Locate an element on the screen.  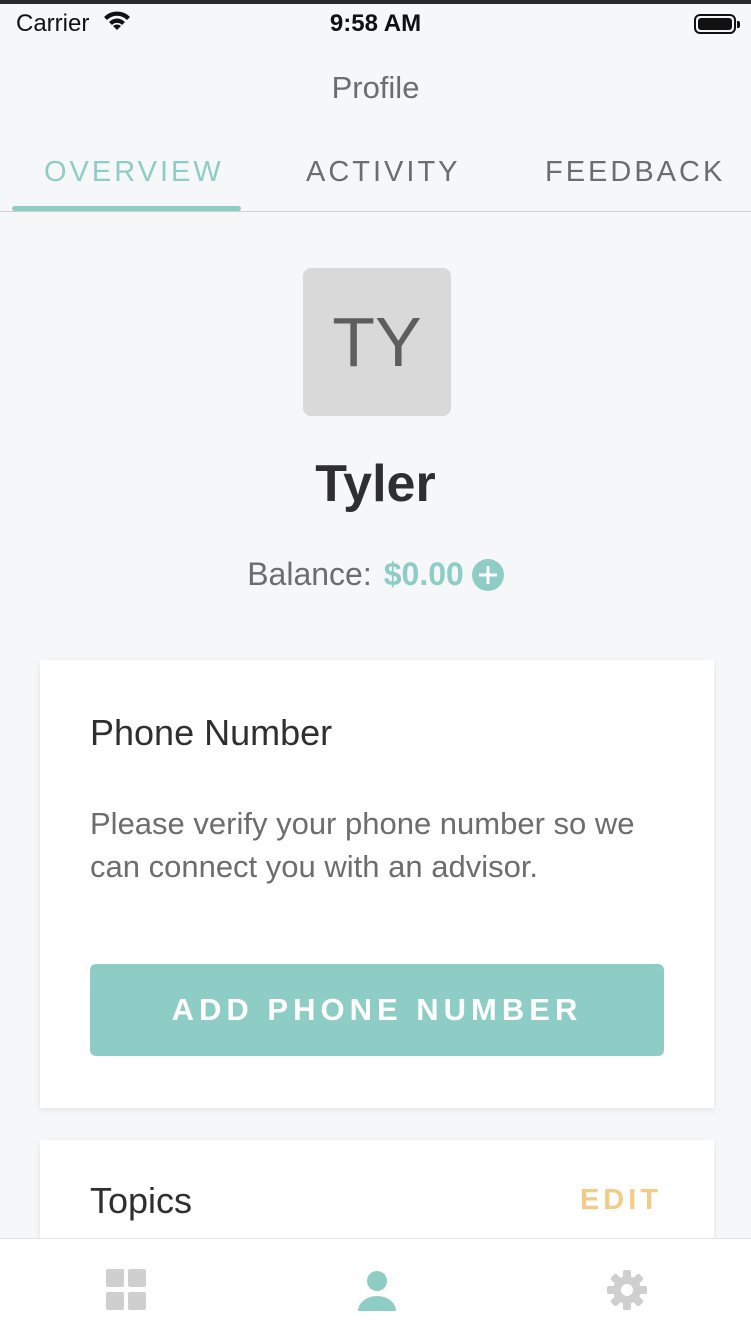
balance-label: Balance: is located at coordinates (309, 574).